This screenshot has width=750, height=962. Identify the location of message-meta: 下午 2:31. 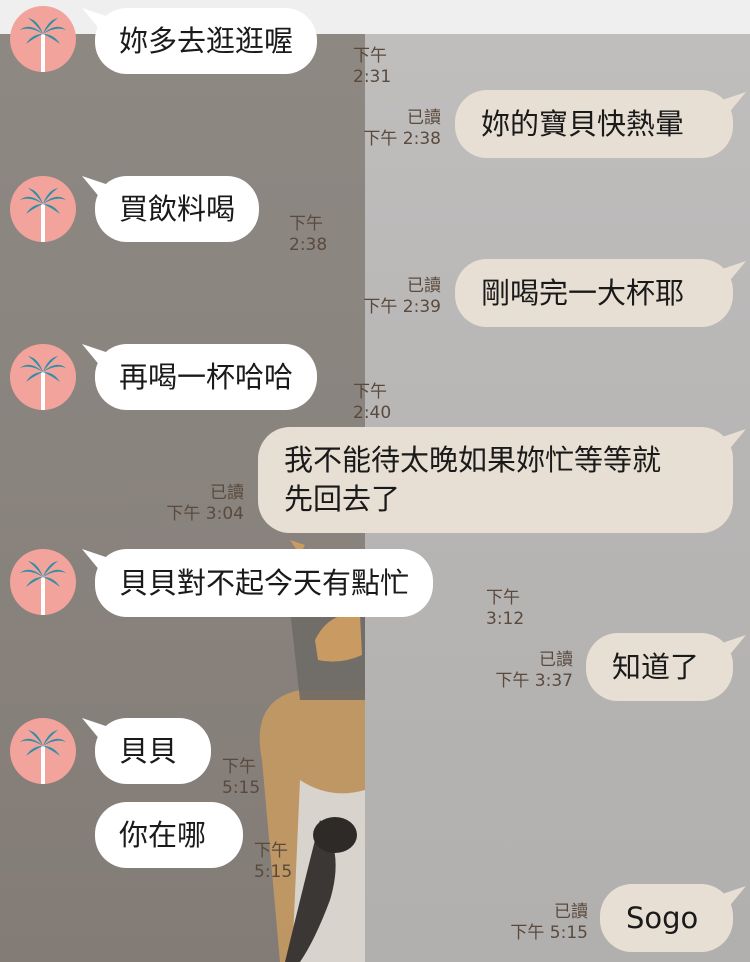
(372, 67).